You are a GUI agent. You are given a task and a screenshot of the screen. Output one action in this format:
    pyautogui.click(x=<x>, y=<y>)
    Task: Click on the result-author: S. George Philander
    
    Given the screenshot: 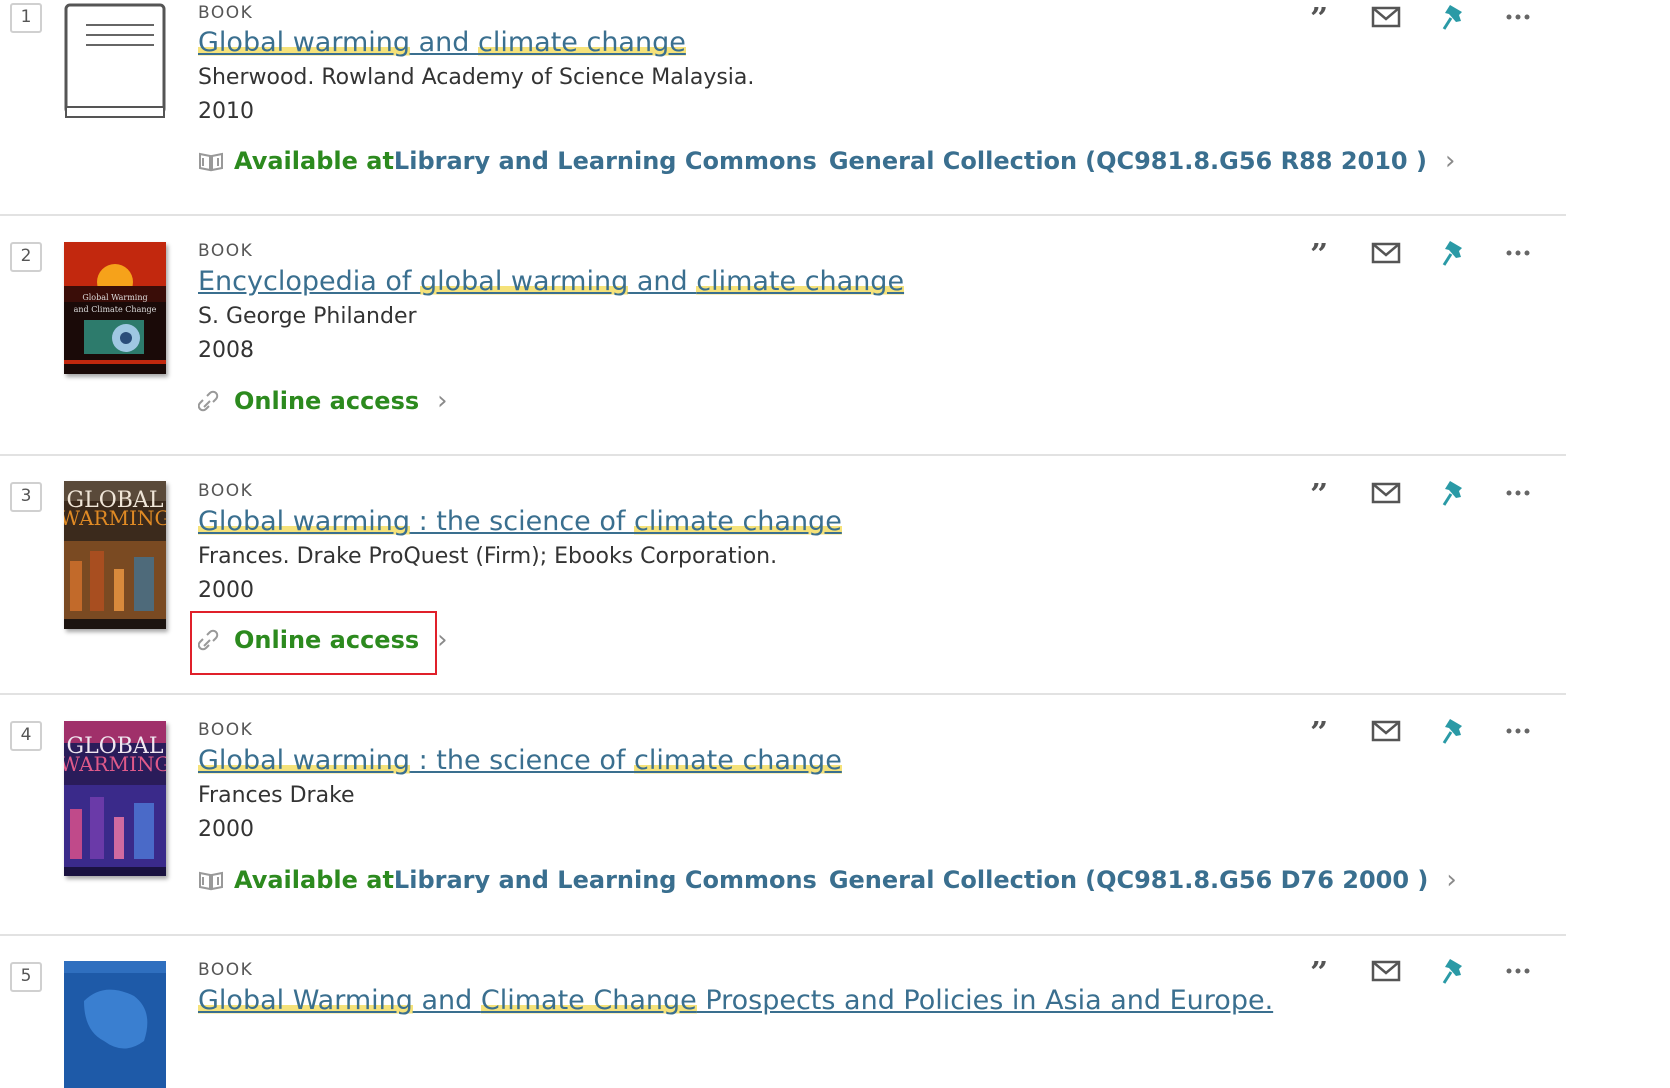 What is the action you would take?
    pyautogui.click(x=307, y=316)
    